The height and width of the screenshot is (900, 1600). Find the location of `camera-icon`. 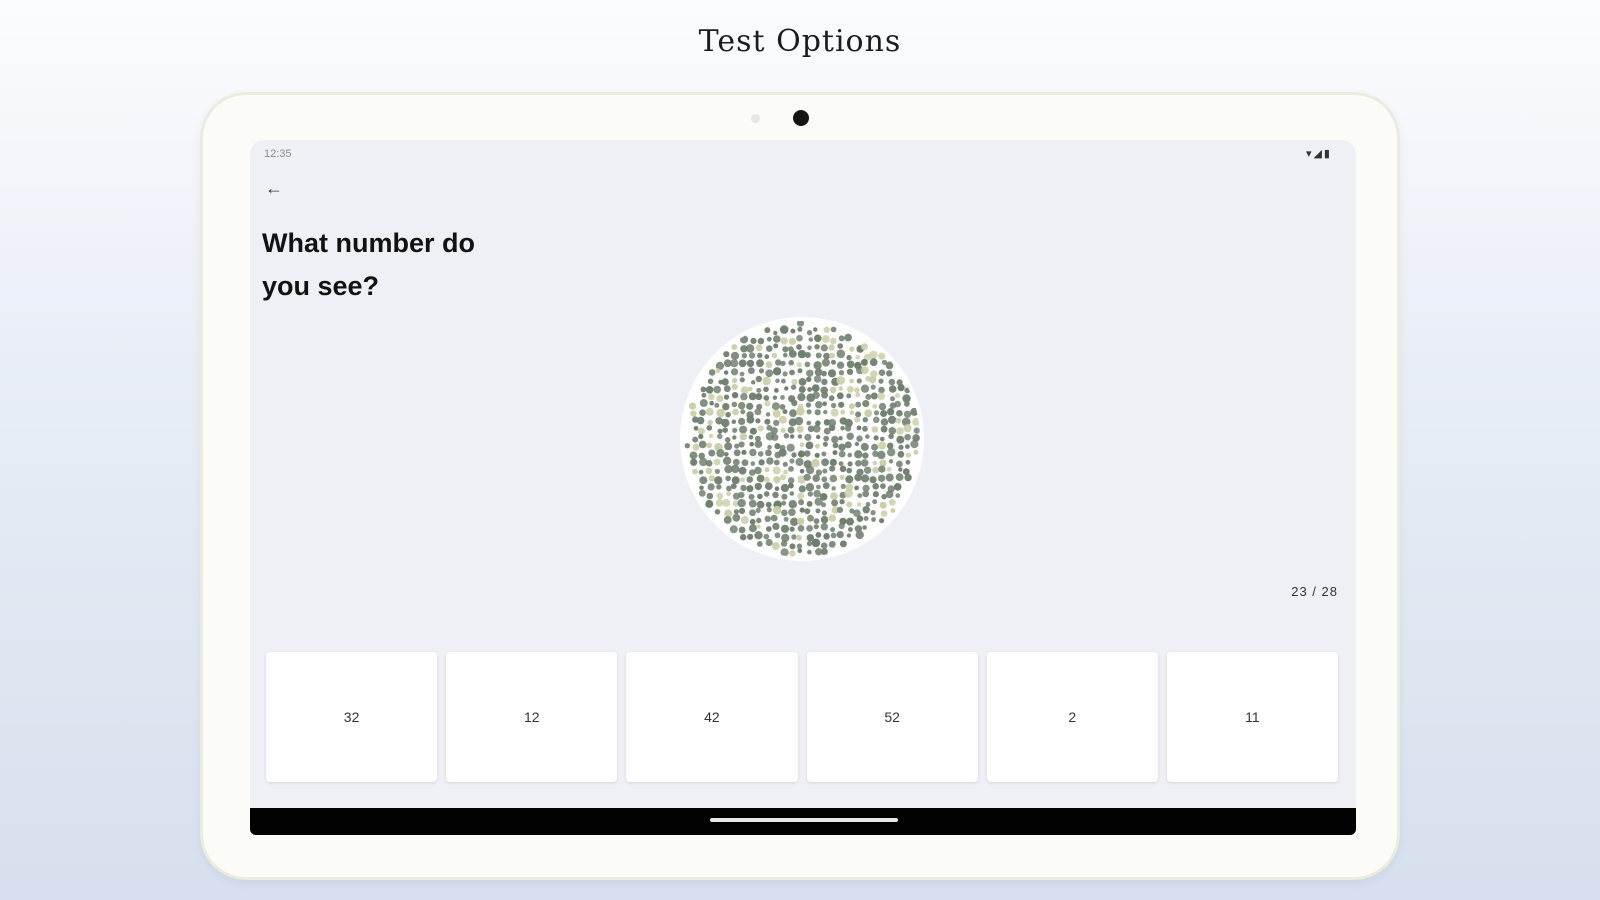

camera-icon is located at coordinates (801, 118).